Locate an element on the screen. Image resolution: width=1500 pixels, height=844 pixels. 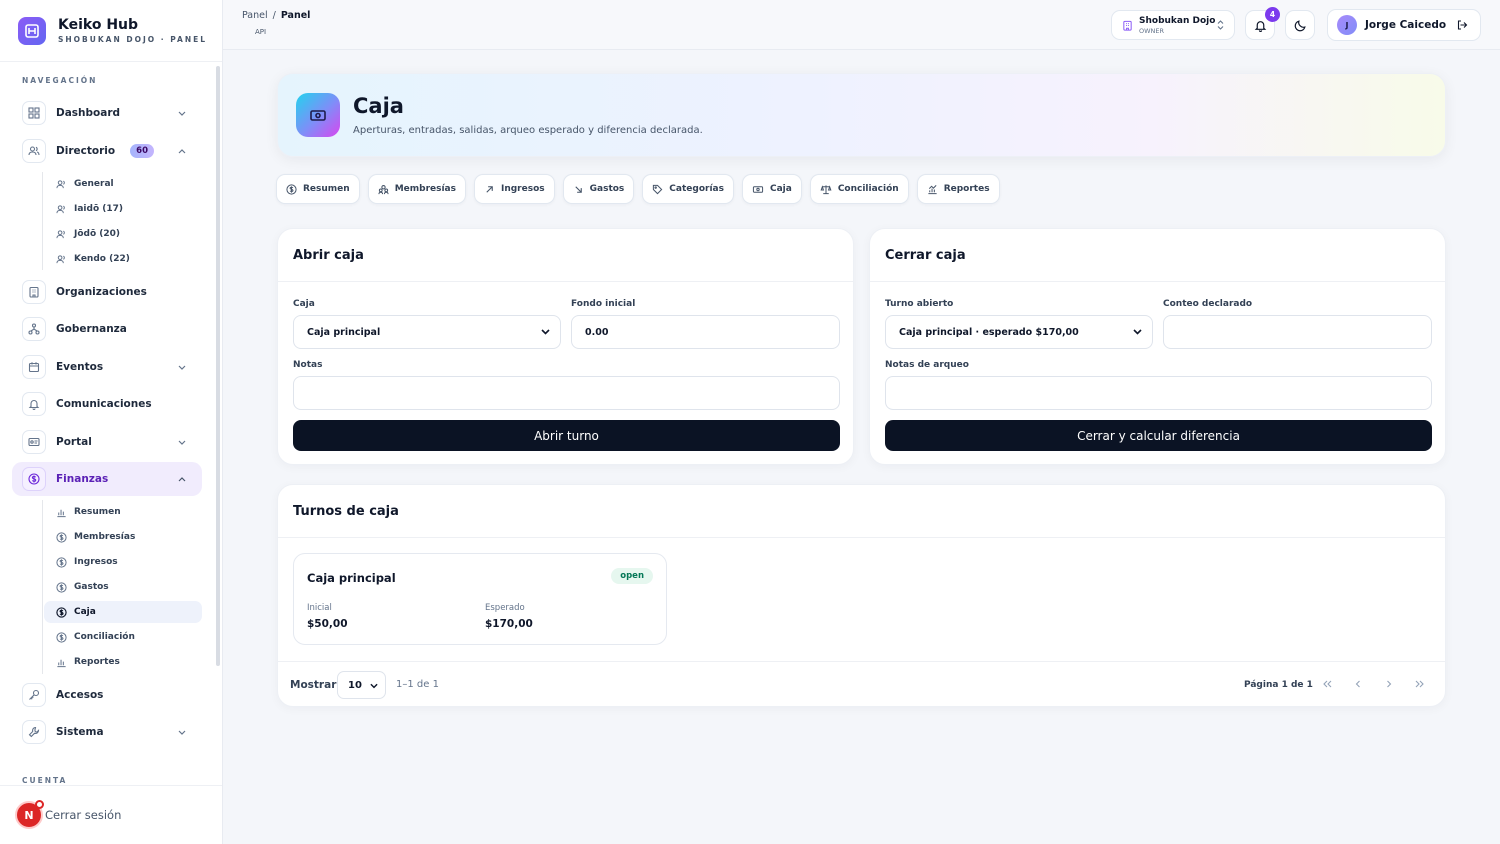
tab-membresias: Membresías is located at coordinates (416, 189).